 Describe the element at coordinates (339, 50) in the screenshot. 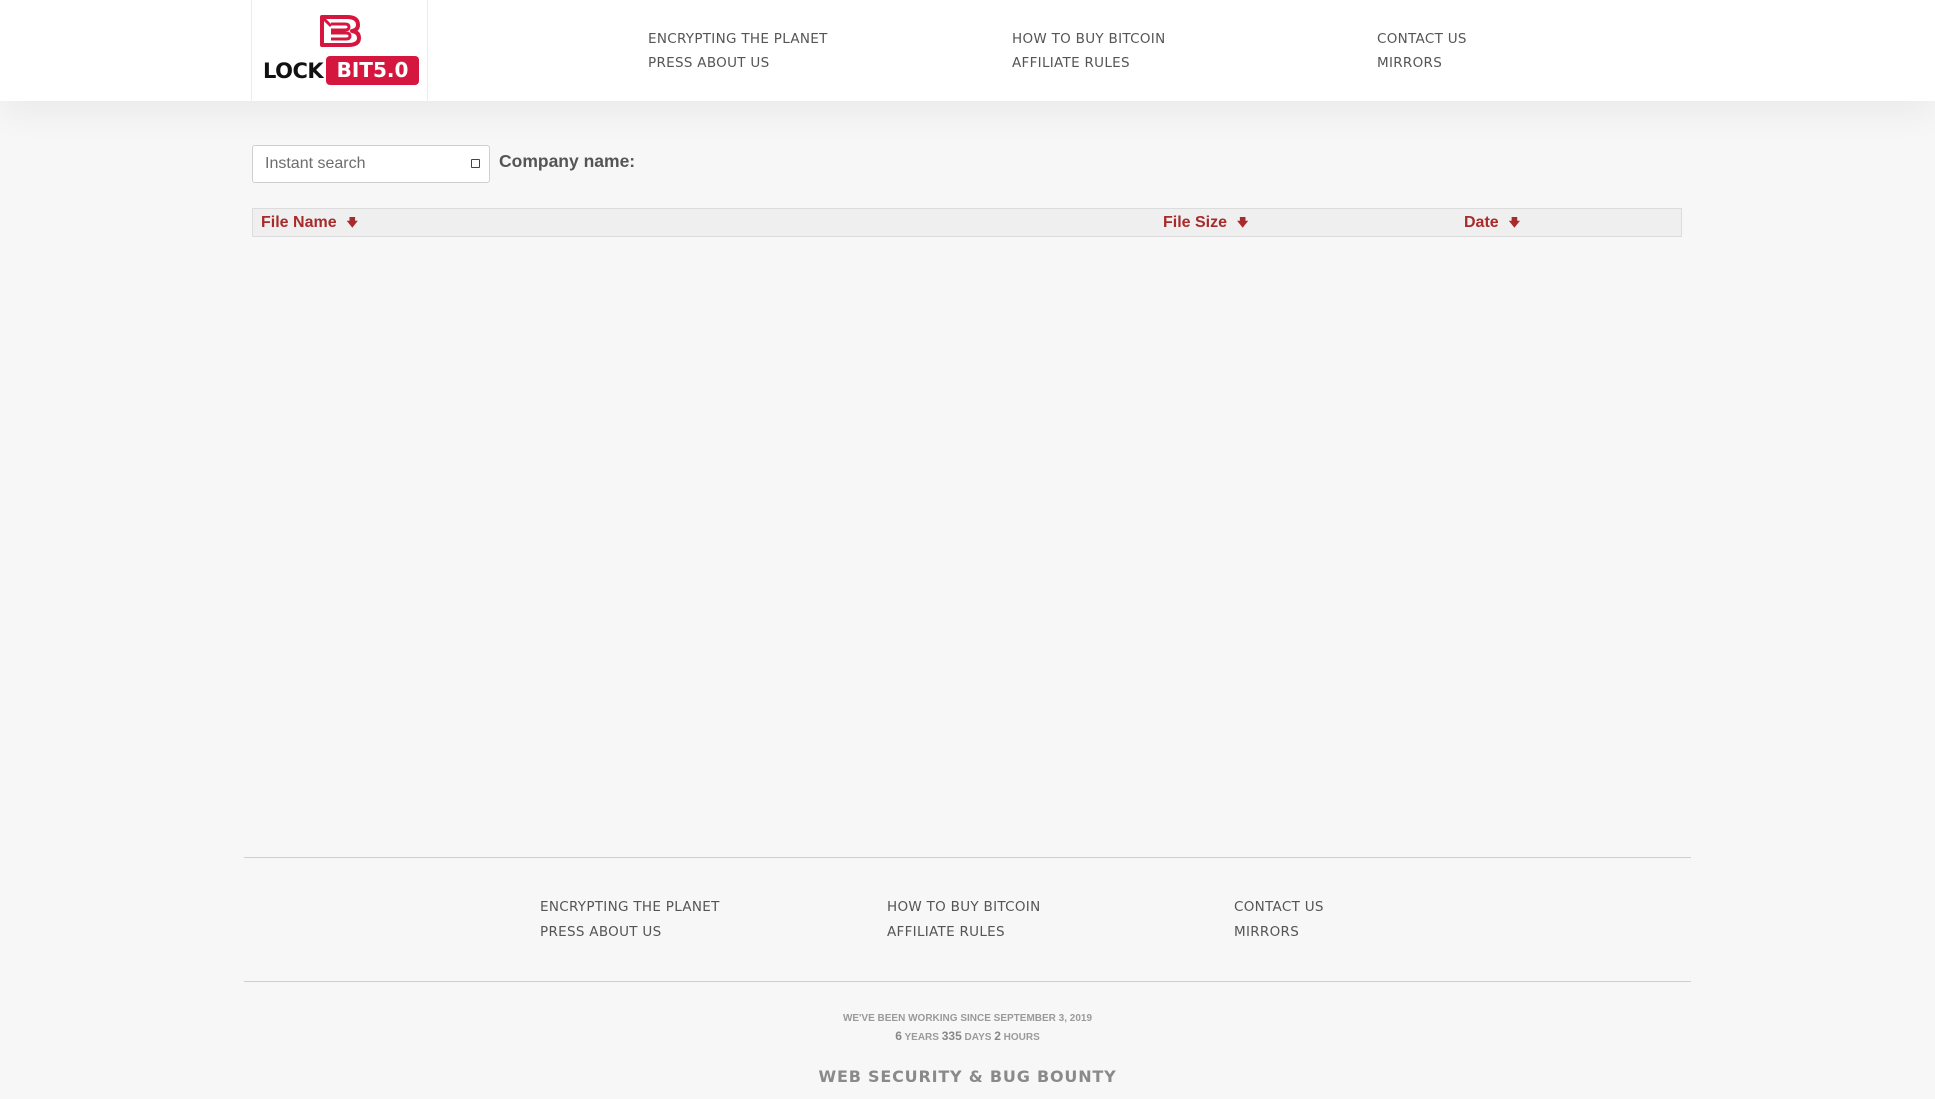

I see `site-logo: LOCK BIT5.0` at that location.